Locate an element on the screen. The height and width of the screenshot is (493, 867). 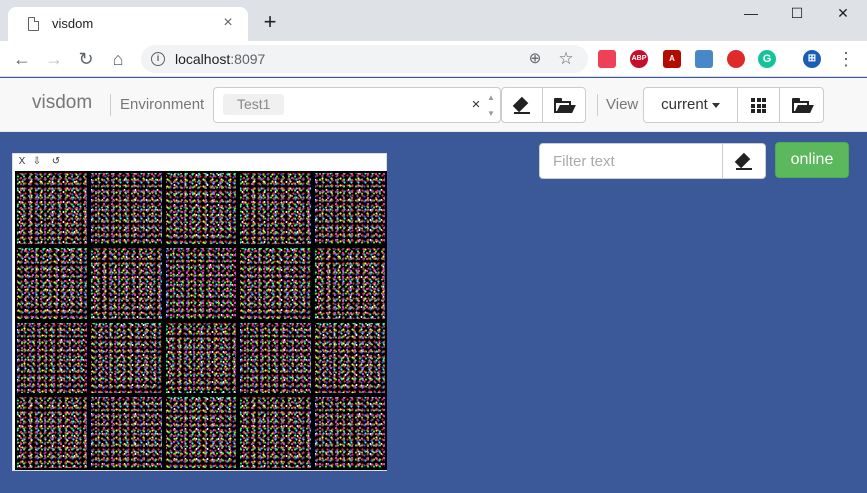
clear-env-button is located at coordinates (522, 105).